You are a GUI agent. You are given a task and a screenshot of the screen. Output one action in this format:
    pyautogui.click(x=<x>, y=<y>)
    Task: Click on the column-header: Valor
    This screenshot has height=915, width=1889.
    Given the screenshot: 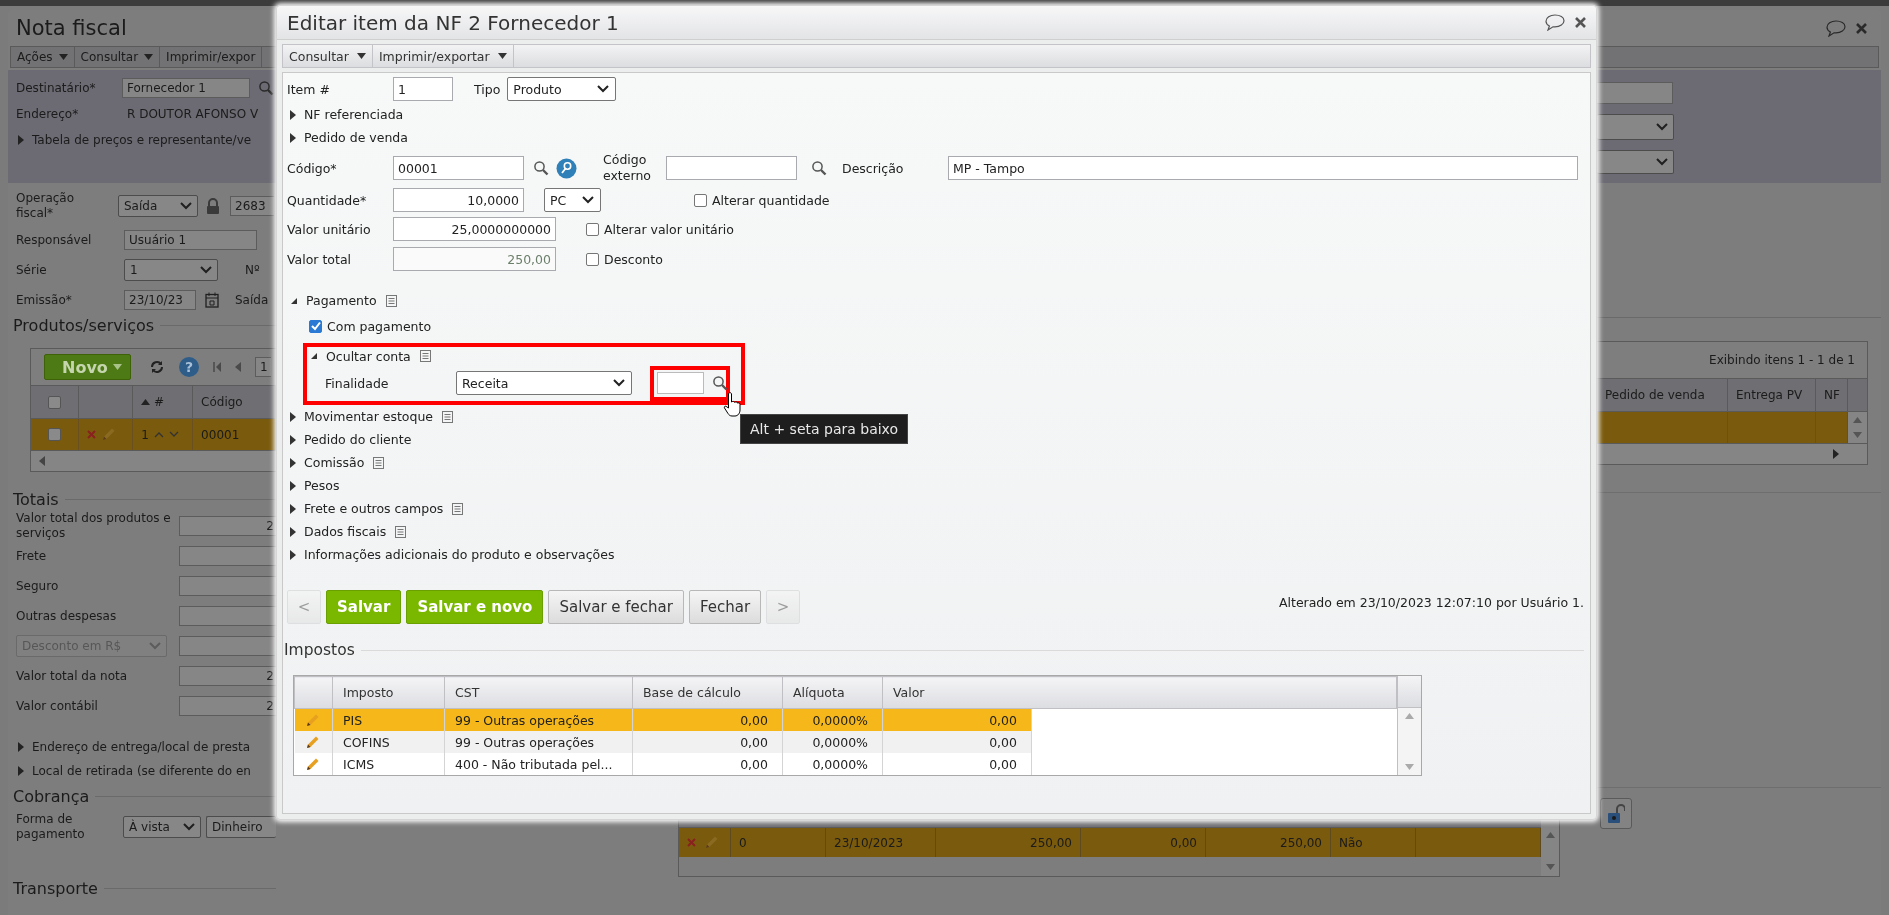 What is the action you would take?
    pyautogui.click(x=909, y=692)
    